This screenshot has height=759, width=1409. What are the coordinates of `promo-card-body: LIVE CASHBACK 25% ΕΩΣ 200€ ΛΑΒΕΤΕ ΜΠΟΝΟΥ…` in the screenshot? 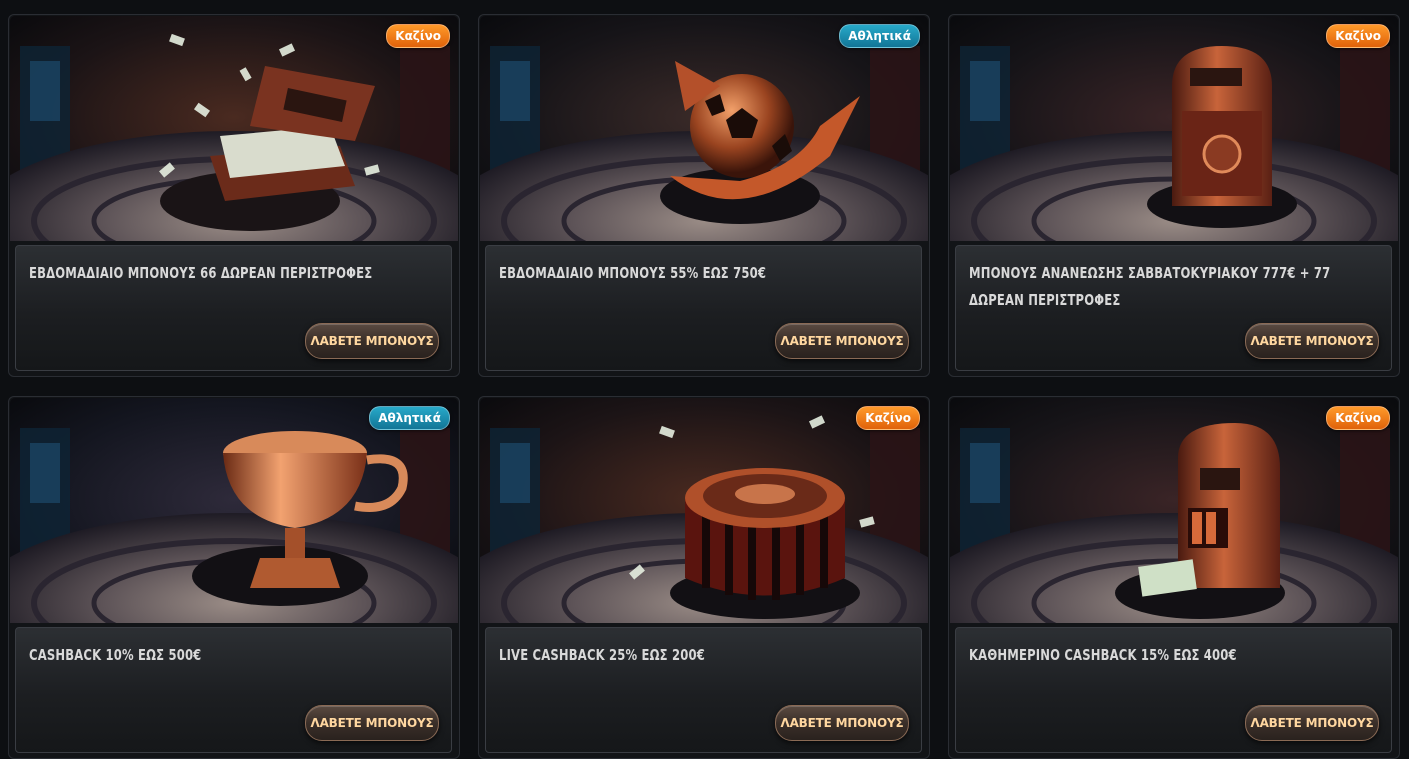 It's located at (703, 690).